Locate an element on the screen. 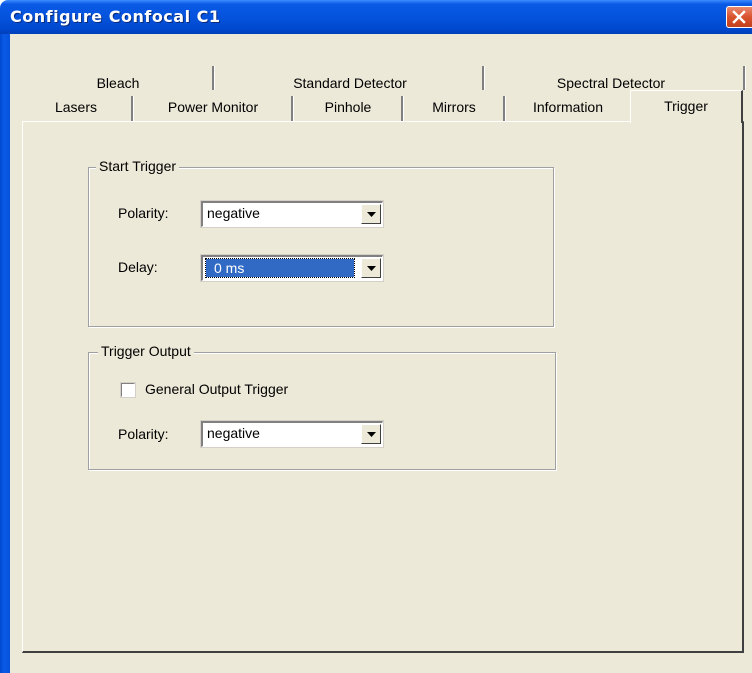 The image size is (752, 673). tab-label: Lasers is located at coordinates (76, 107).